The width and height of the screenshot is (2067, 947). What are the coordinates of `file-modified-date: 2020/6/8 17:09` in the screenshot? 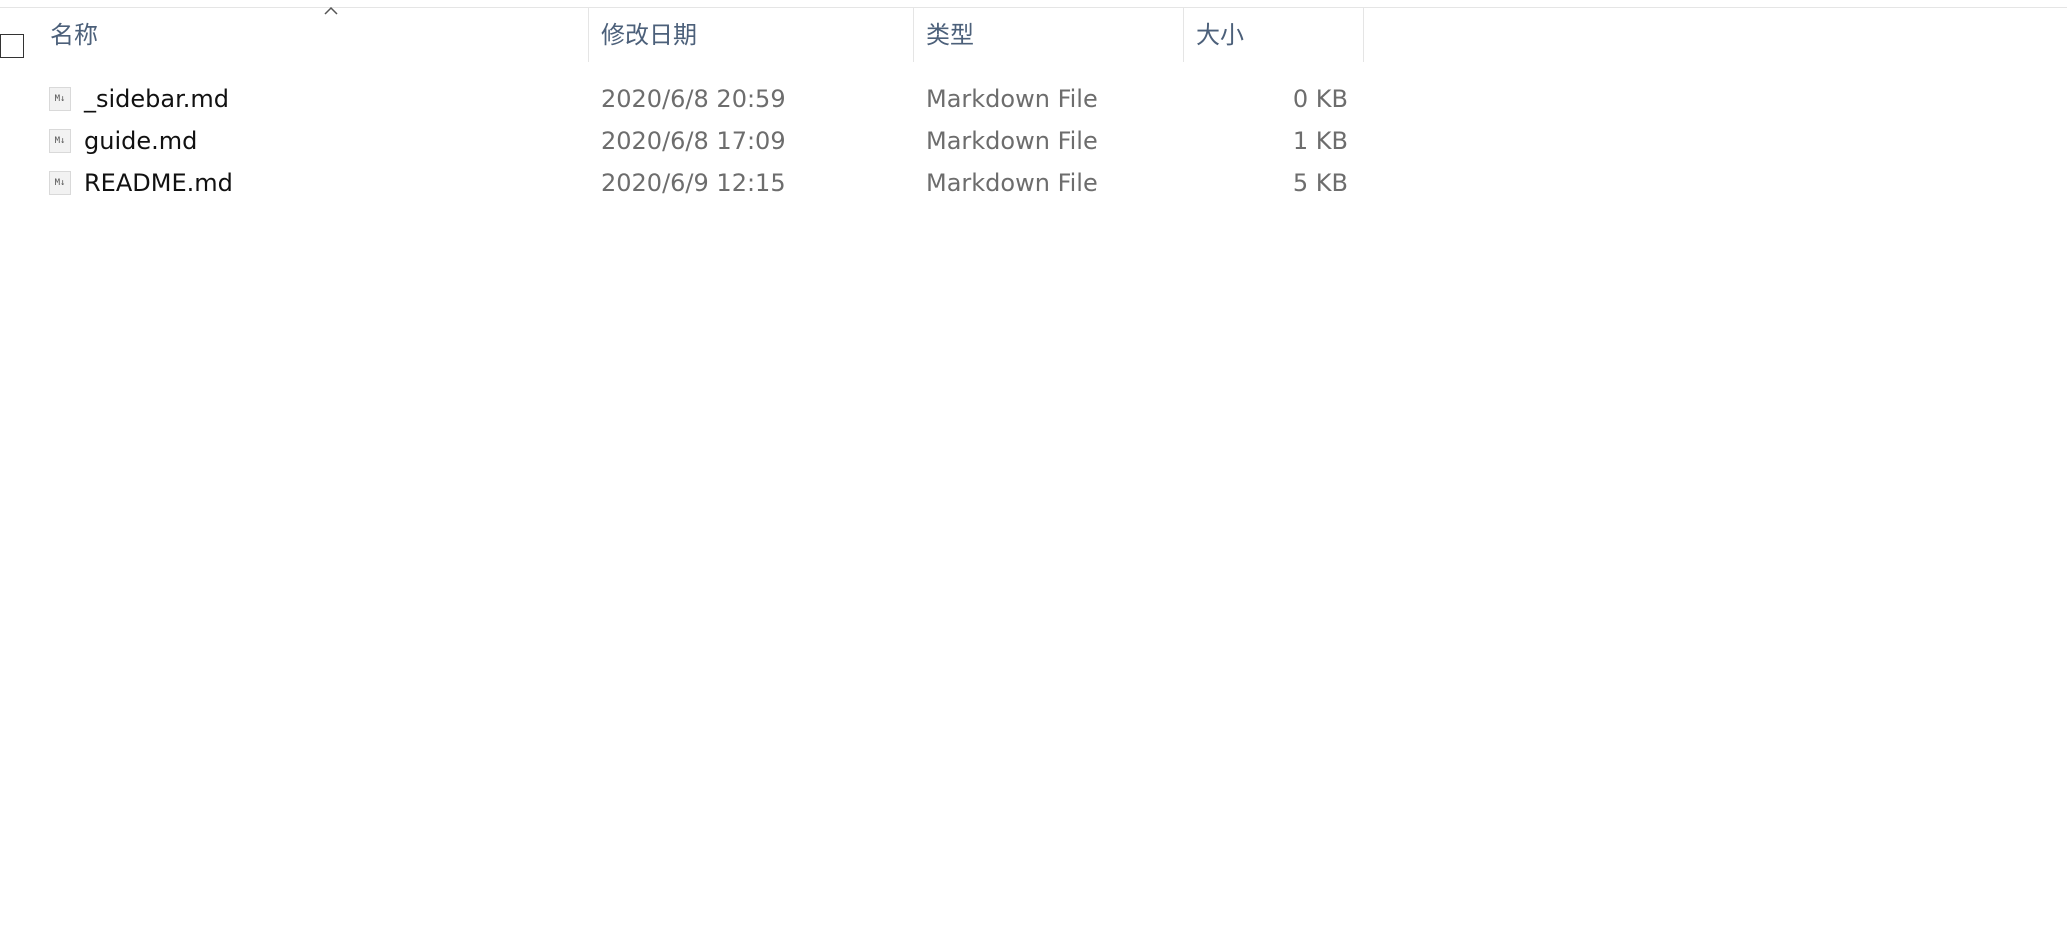 It's located at (693, 141).